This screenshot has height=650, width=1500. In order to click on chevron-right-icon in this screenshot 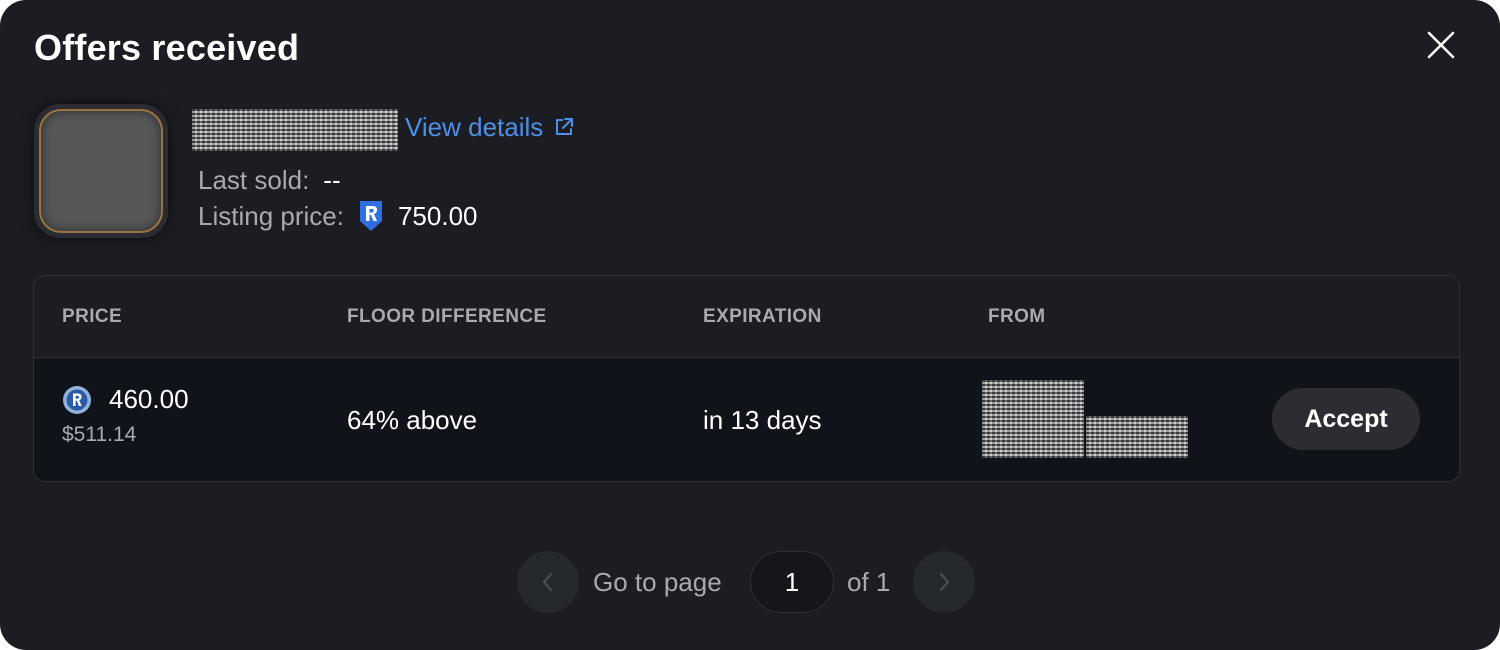, I will do `click(944, 582)`.